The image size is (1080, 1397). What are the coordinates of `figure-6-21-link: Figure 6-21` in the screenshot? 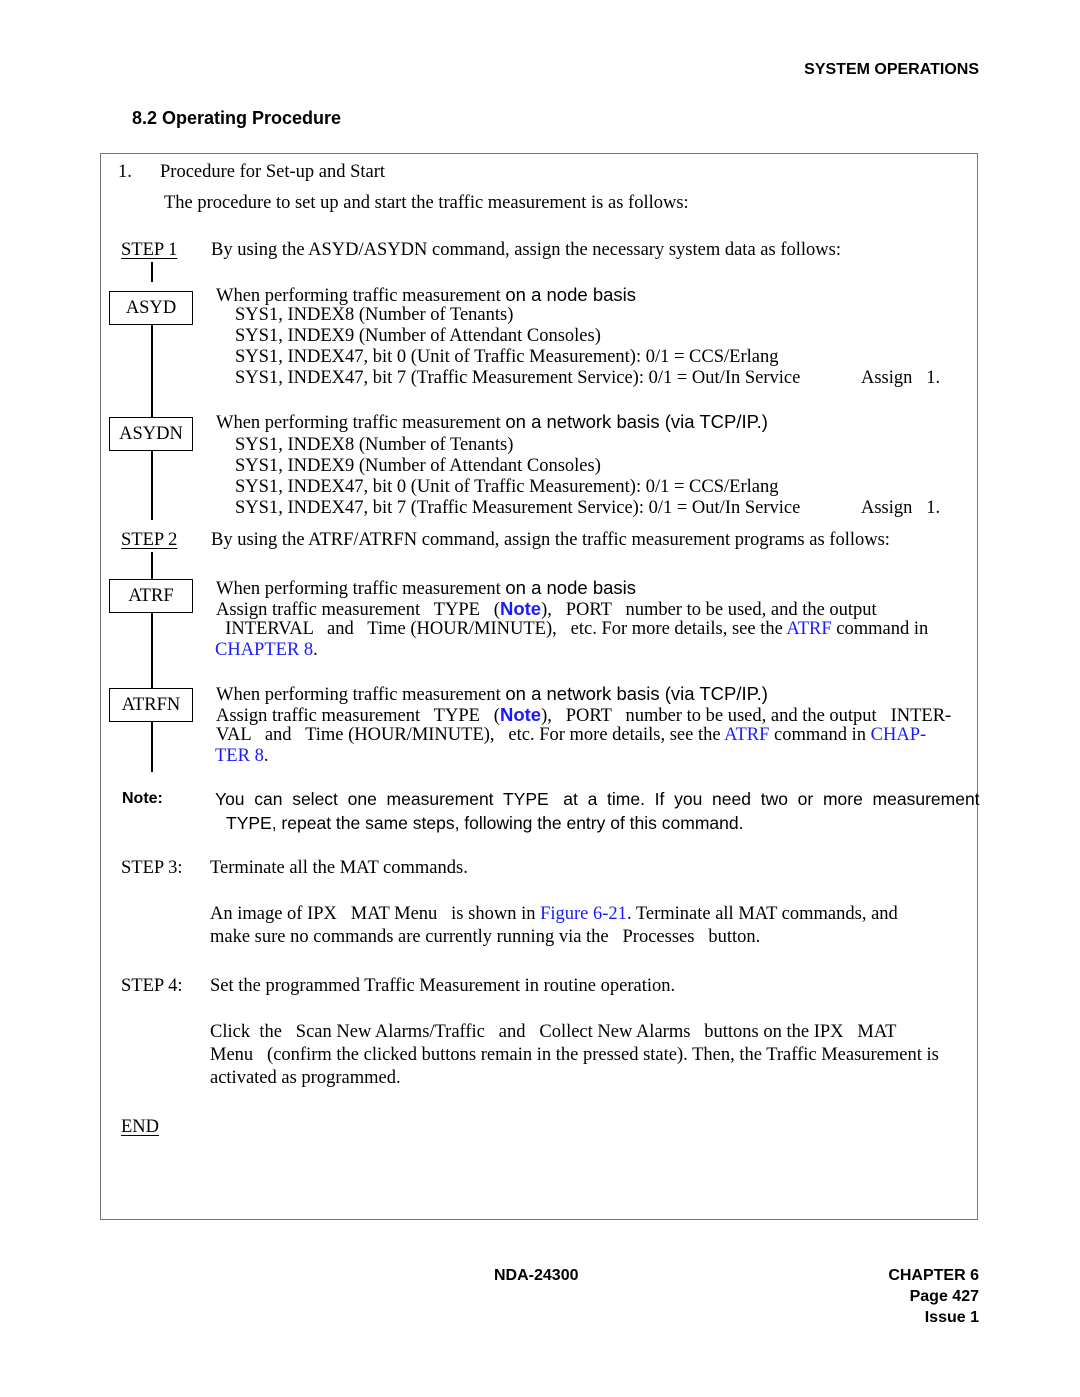 It's located at (583, 914).